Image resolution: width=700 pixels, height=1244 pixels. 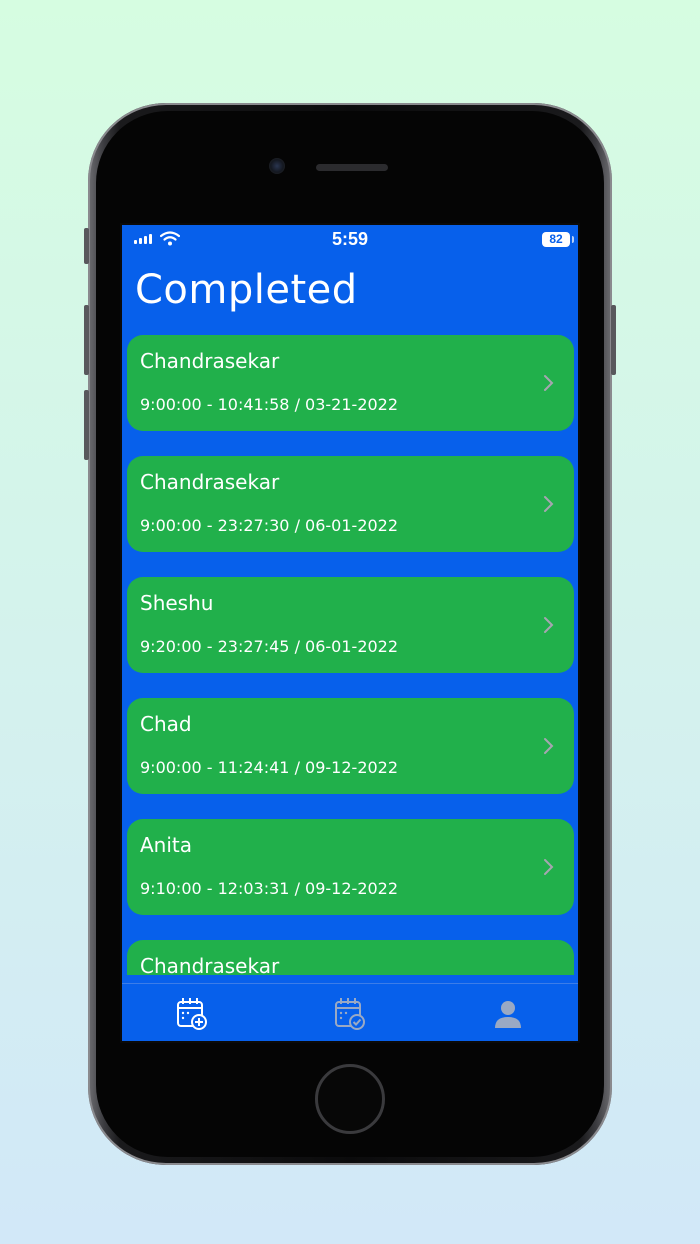 What do you see at coordinates (86, 246) in the screenshot?
I see `mute-switch` at bounding box center [86, 246].